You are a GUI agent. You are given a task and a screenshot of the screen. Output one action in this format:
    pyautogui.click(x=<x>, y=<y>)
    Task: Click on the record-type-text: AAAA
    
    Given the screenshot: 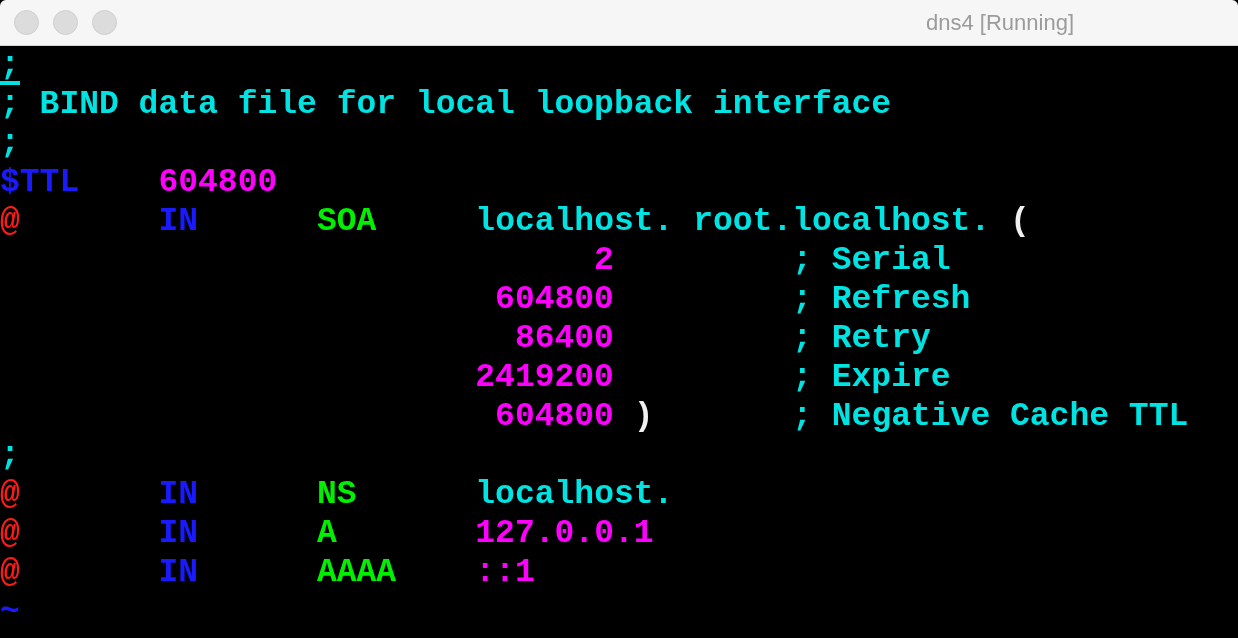 What is the action you would take?
    pyautogui.click(x=356, y=572)
    